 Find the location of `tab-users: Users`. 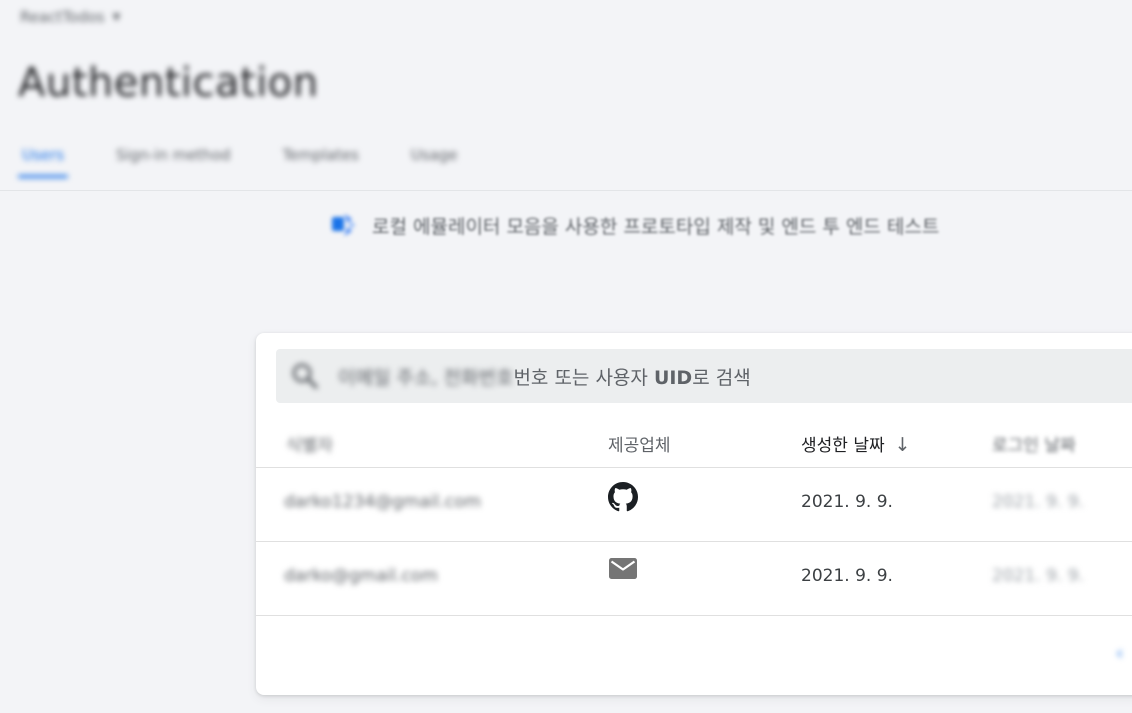

tab-users: Users is located at coordinates (43, 159).